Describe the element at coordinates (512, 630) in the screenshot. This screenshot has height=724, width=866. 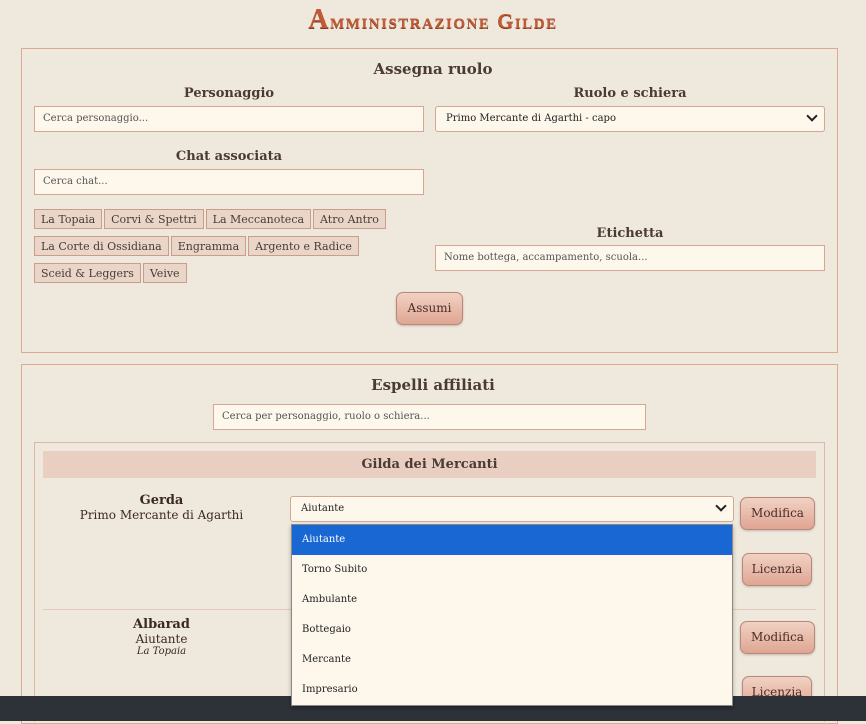
I see `dropdown-option: Bottegaio` at that location.